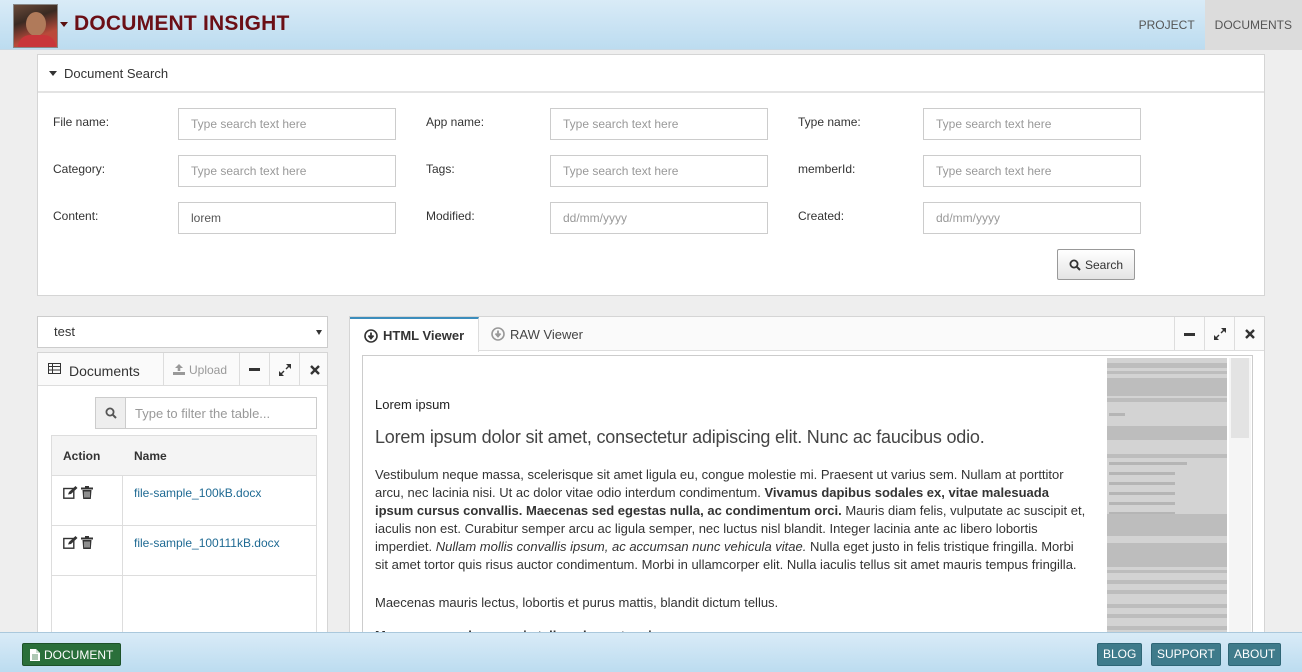 The height and width of the screenshot is (672, 1302). Describe the element at coordinates (455, 122) in the screenshot. I see `app-name-label: App name:` at that location.